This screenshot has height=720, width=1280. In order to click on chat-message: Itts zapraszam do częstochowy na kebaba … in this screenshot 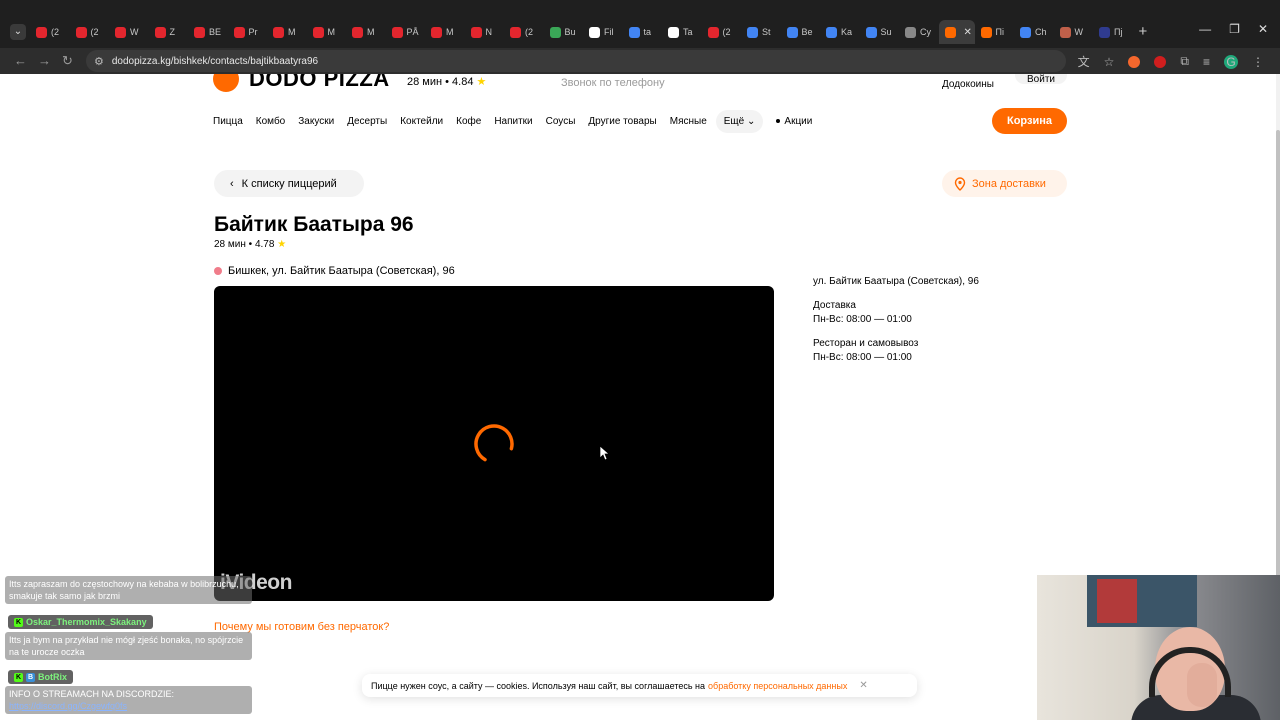, I will do `click(128, 590)`.